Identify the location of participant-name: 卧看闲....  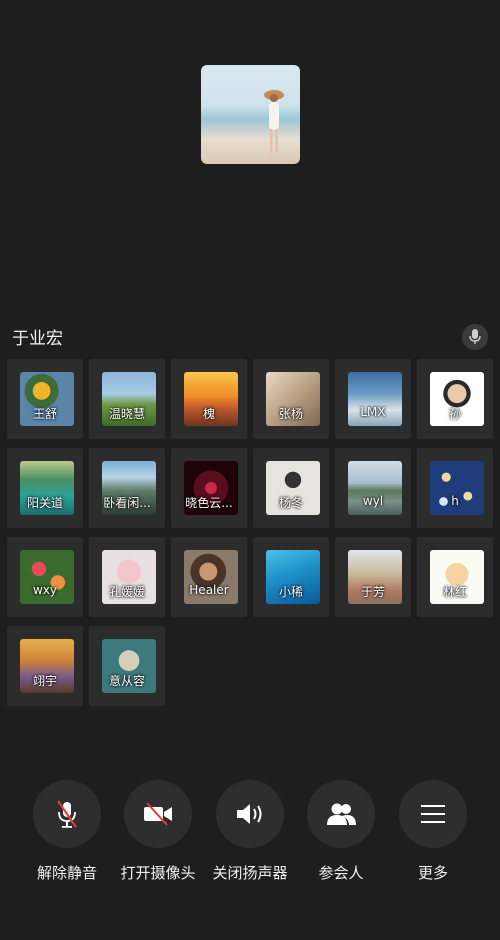
(127, 503).